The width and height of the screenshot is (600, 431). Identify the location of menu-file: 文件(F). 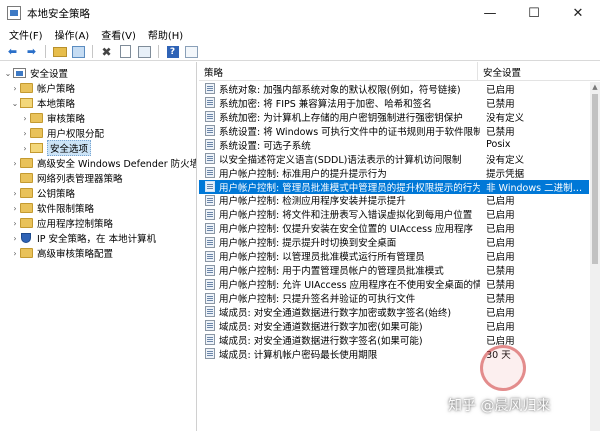
(26, 34).